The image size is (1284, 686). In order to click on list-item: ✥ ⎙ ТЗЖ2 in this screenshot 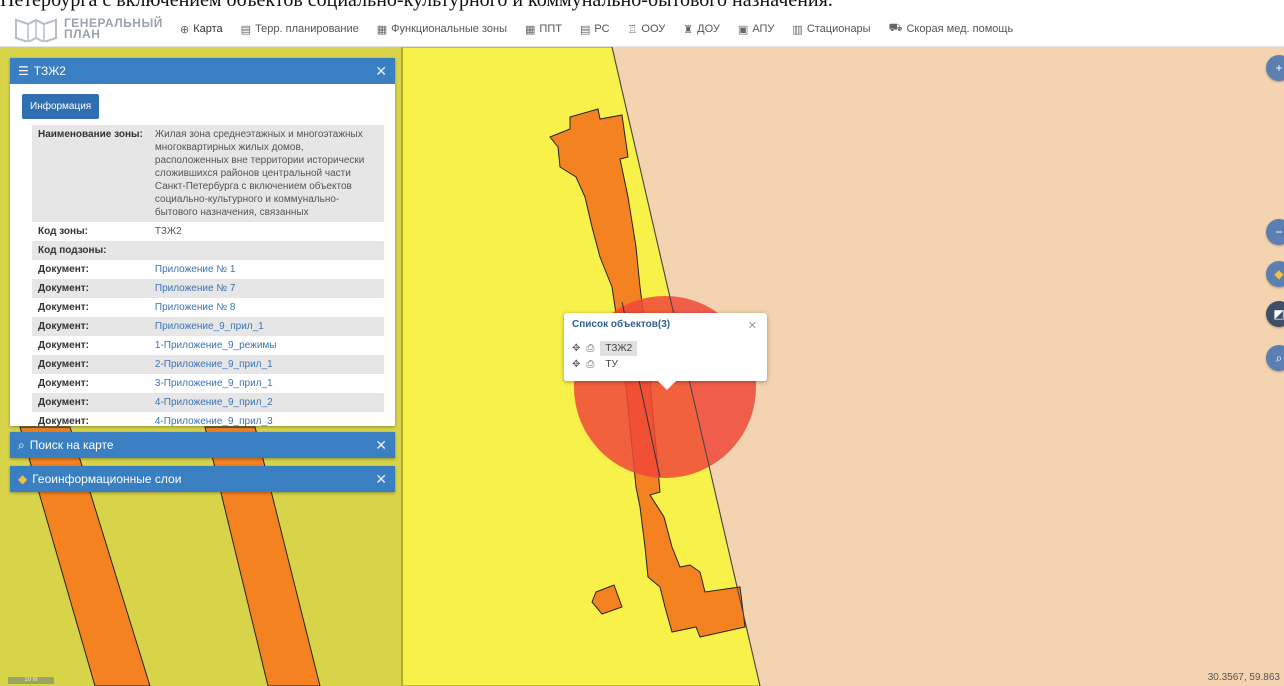, I will do `click(605, 348)`.